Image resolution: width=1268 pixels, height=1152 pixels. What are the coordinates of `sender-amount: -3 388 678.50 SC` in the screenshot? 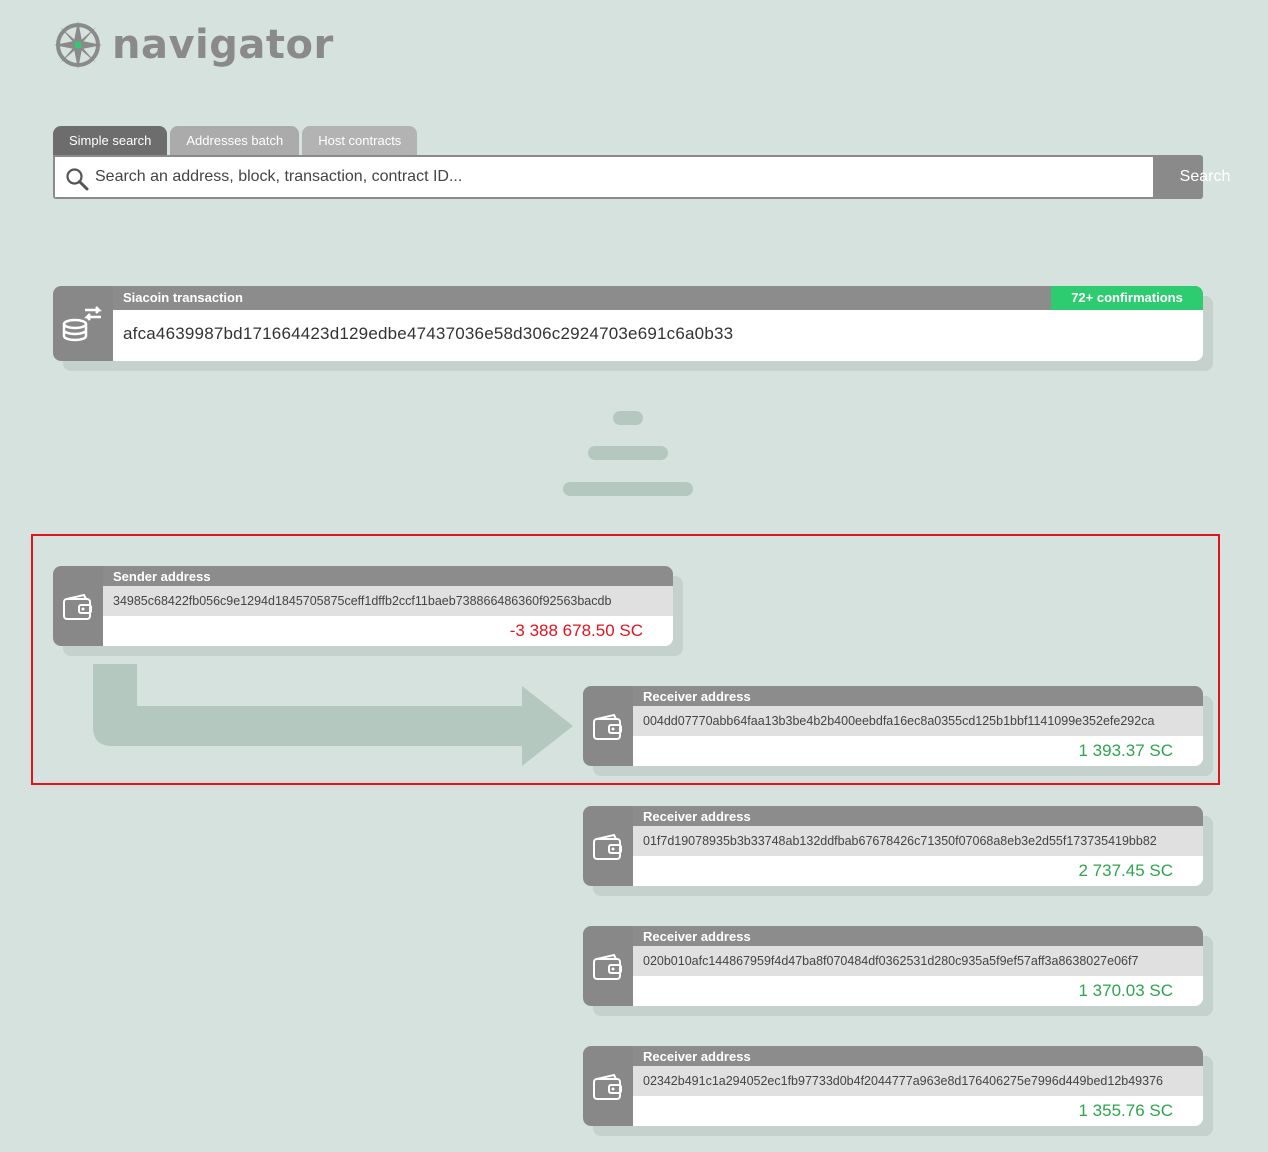 It's located at (576, 630).